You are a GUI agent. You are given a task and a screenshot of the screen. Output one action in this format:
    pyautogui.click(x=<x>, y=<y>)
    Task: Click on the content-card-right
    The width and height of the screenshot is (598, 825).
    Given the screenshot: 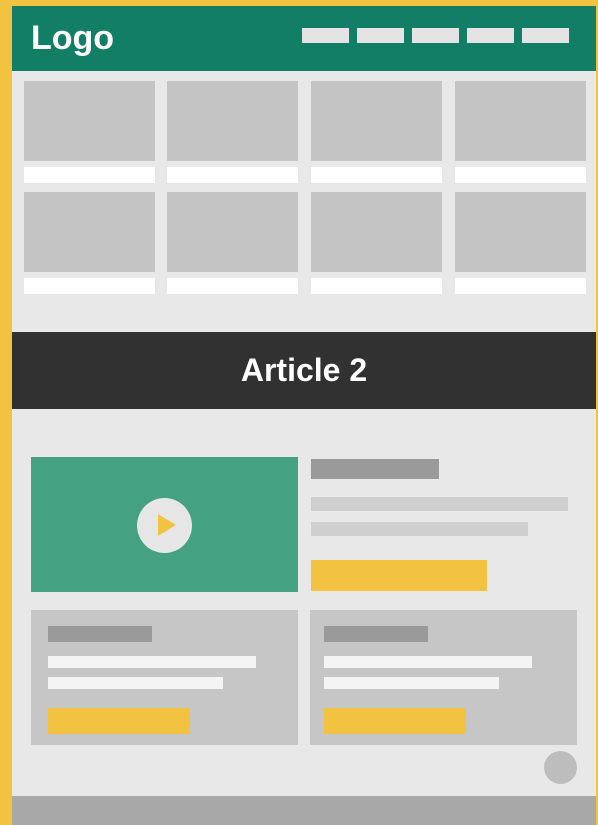 What is the action you would take?
    pyautogui.click(x=443, y=677)
    